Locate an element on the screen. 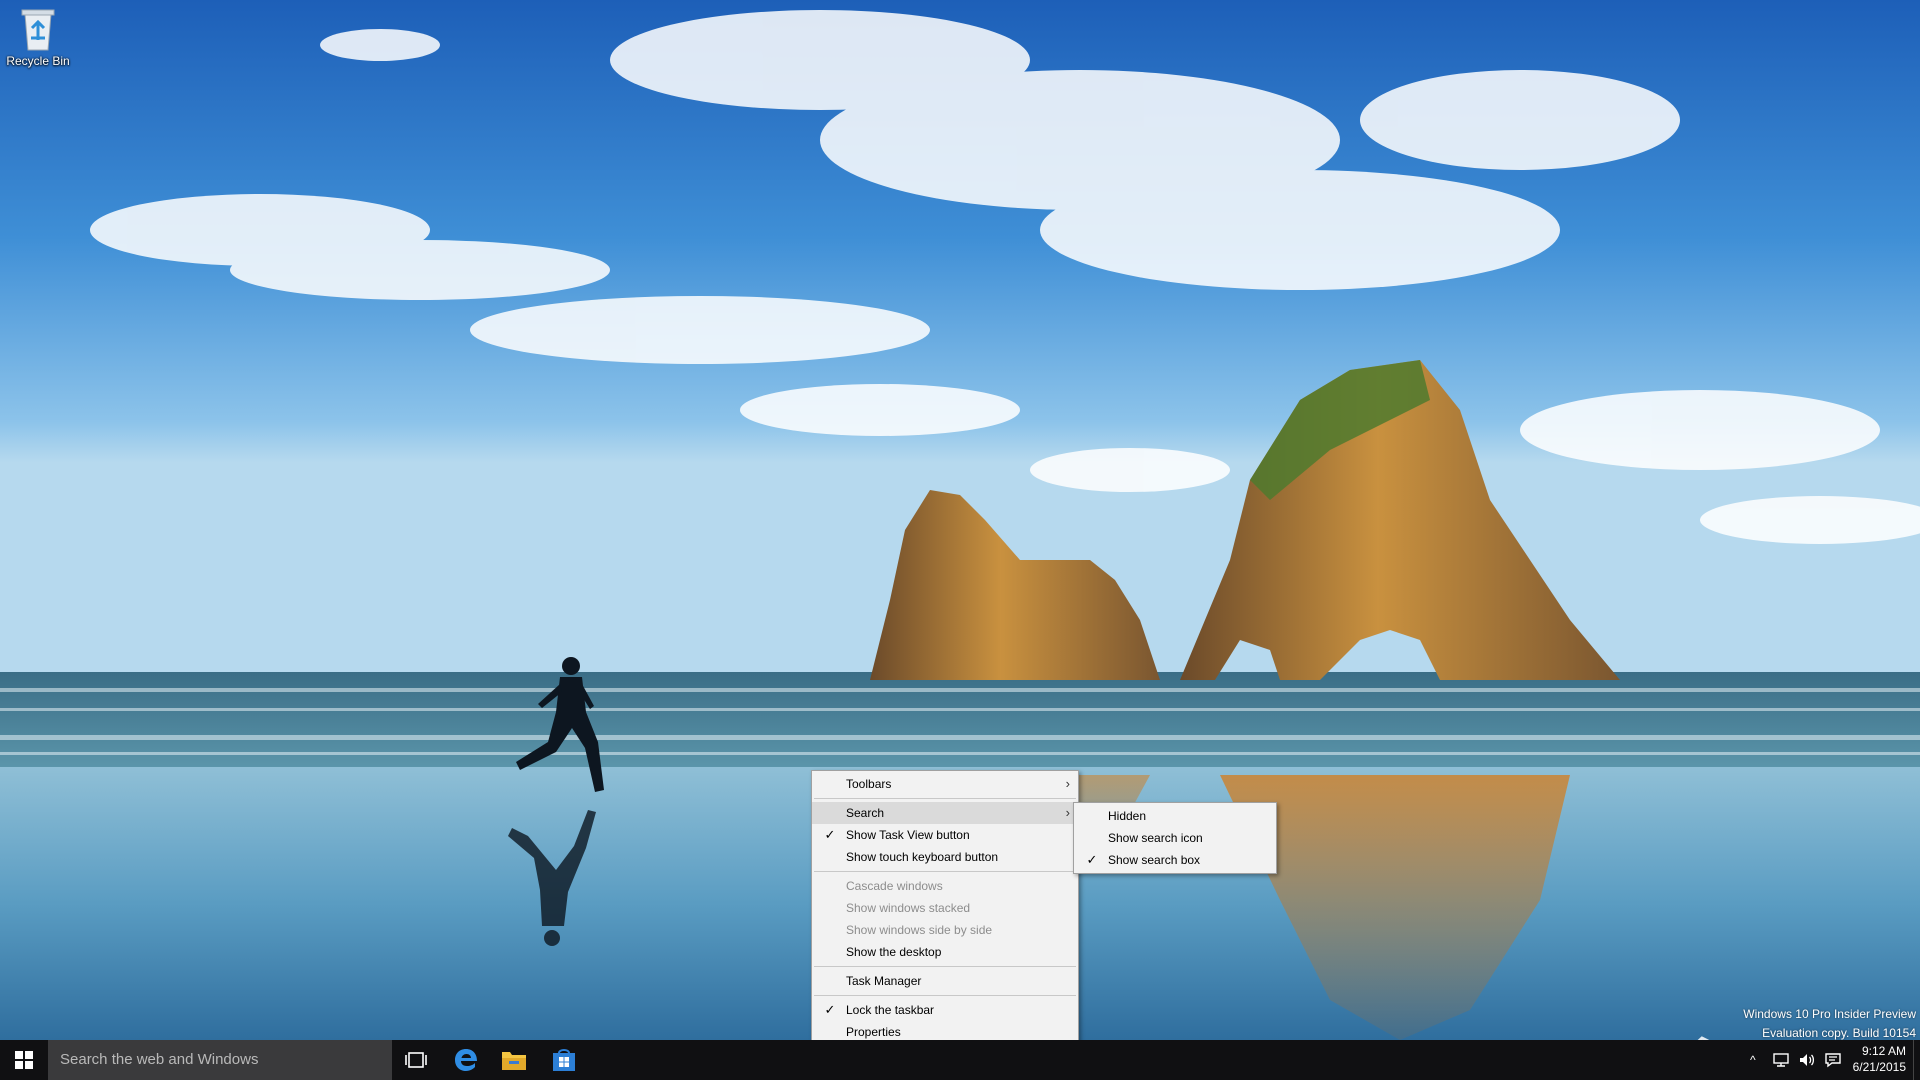  menu-item-label: Show windows stacked is located at coordinates (908, 908).